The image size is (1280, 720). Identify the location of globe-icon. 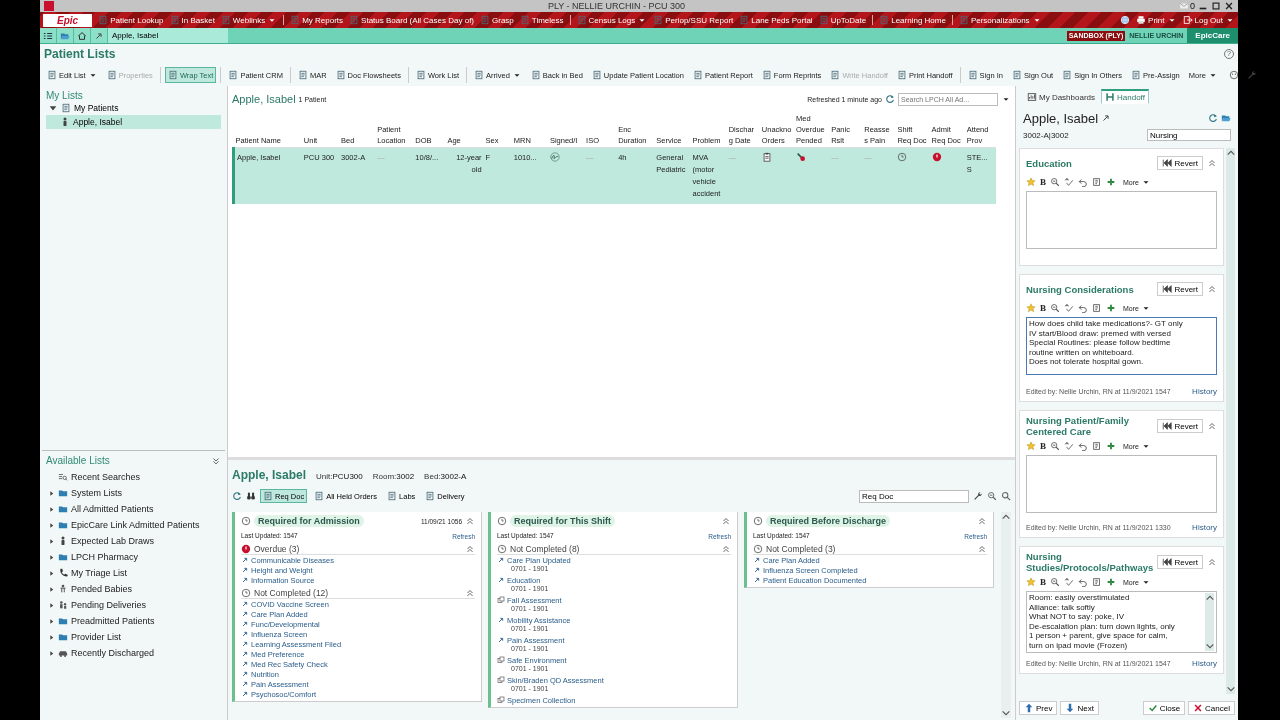
(1125, 20).